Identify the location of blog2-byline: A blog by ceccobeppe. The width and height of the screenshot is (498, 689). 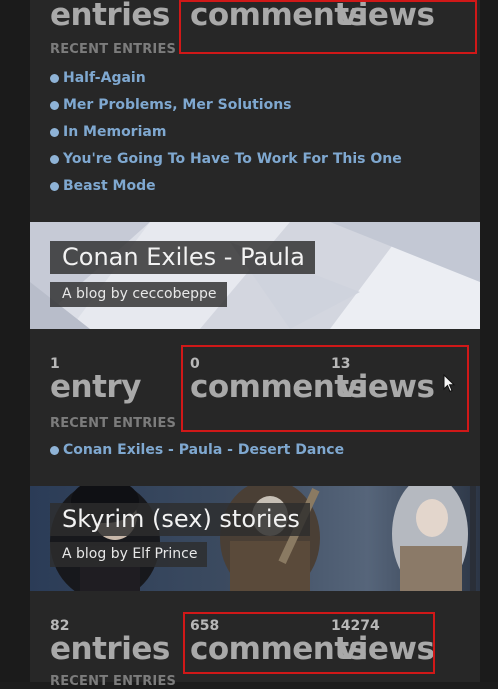
(138, 294).